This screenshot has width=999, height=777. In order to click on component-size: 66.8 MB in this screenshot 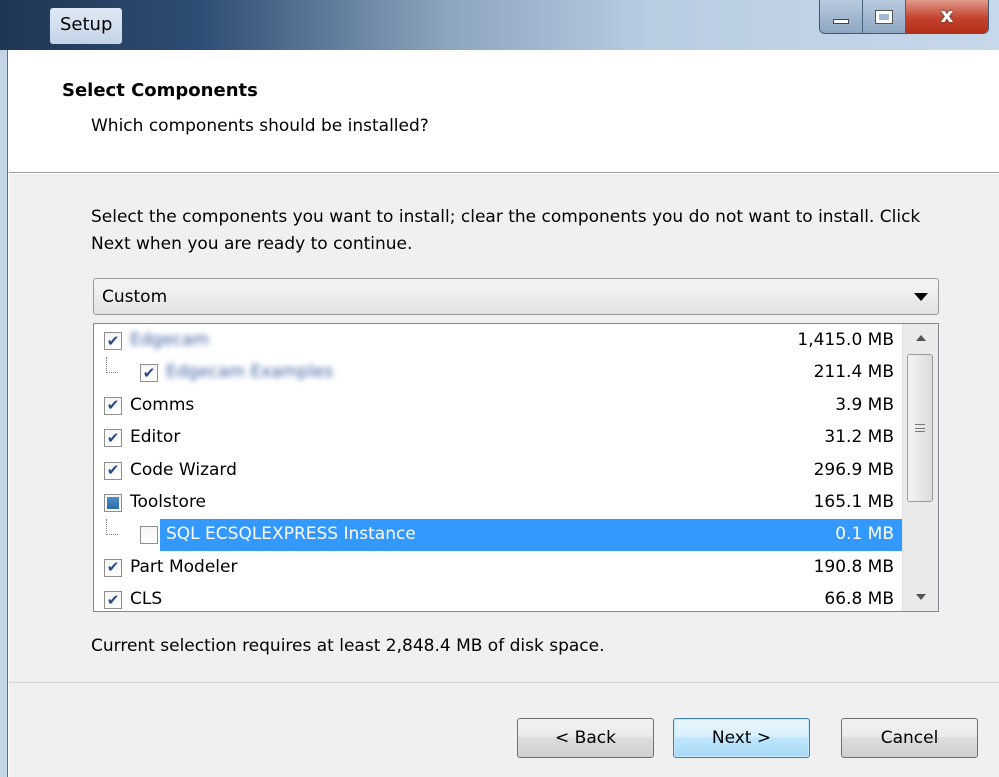, I will do `click(859, 599)`.